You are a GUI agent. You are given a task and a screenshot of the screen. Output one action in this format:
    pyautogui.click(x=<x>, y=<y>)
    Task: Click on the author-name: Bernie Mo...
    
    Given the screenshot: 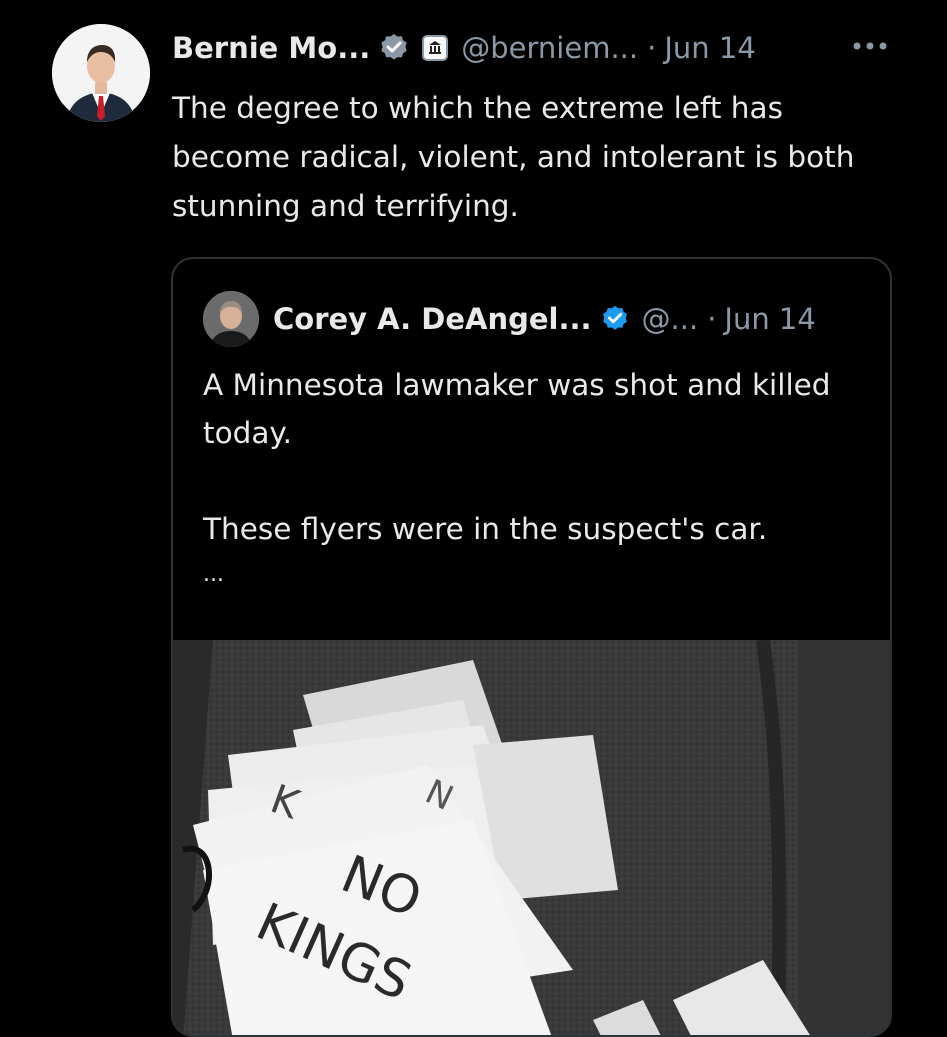 What is the action you would take?
    pyautogui.click(x=271, y=48)
    